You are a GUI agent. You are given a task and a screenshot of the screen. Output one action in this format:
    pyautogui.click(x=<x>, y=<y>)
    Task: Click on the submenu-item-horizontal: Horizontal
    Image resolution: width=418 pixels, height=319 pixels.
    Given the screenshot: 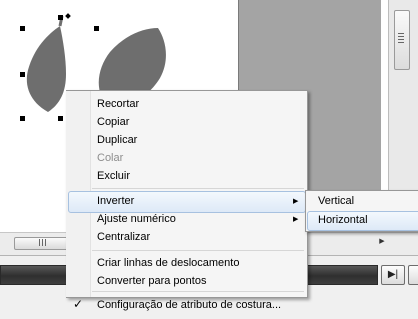 What is the action you would take?
    pyautogui.click(x=343, y=220)
    